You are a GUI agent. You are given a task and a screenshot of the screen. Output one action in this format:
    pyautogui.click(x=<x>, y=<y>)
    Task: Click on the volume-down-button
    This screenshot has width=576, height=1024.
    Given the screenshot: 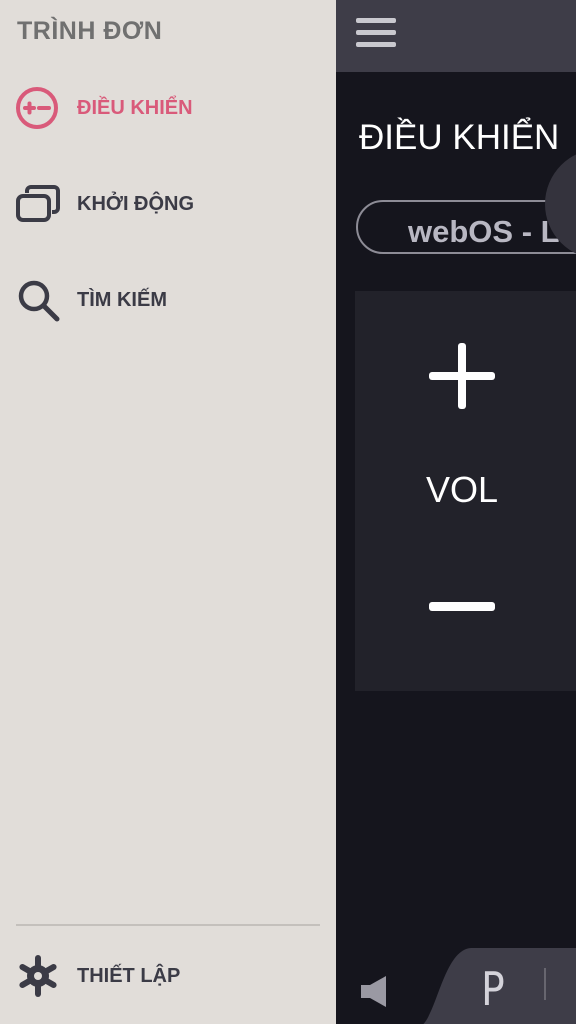 What is the action you would take?
    pyautogui.click(x=462, y=606)
    